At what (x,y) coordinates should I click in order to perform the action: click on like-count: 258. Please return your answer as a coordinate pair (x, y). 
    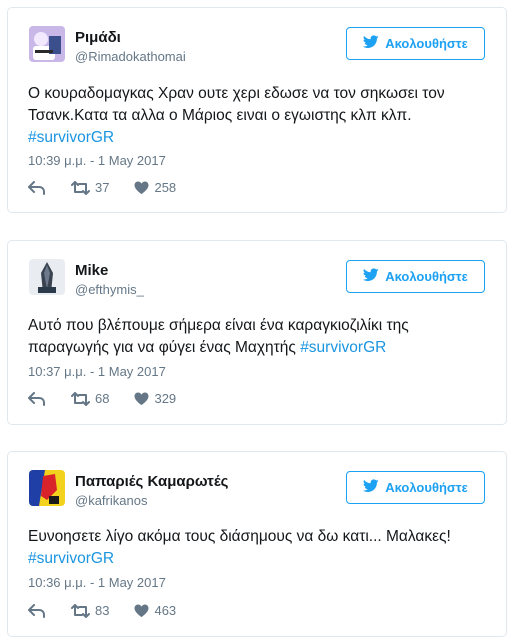
    Looking at the image, I should click on (165, 187).